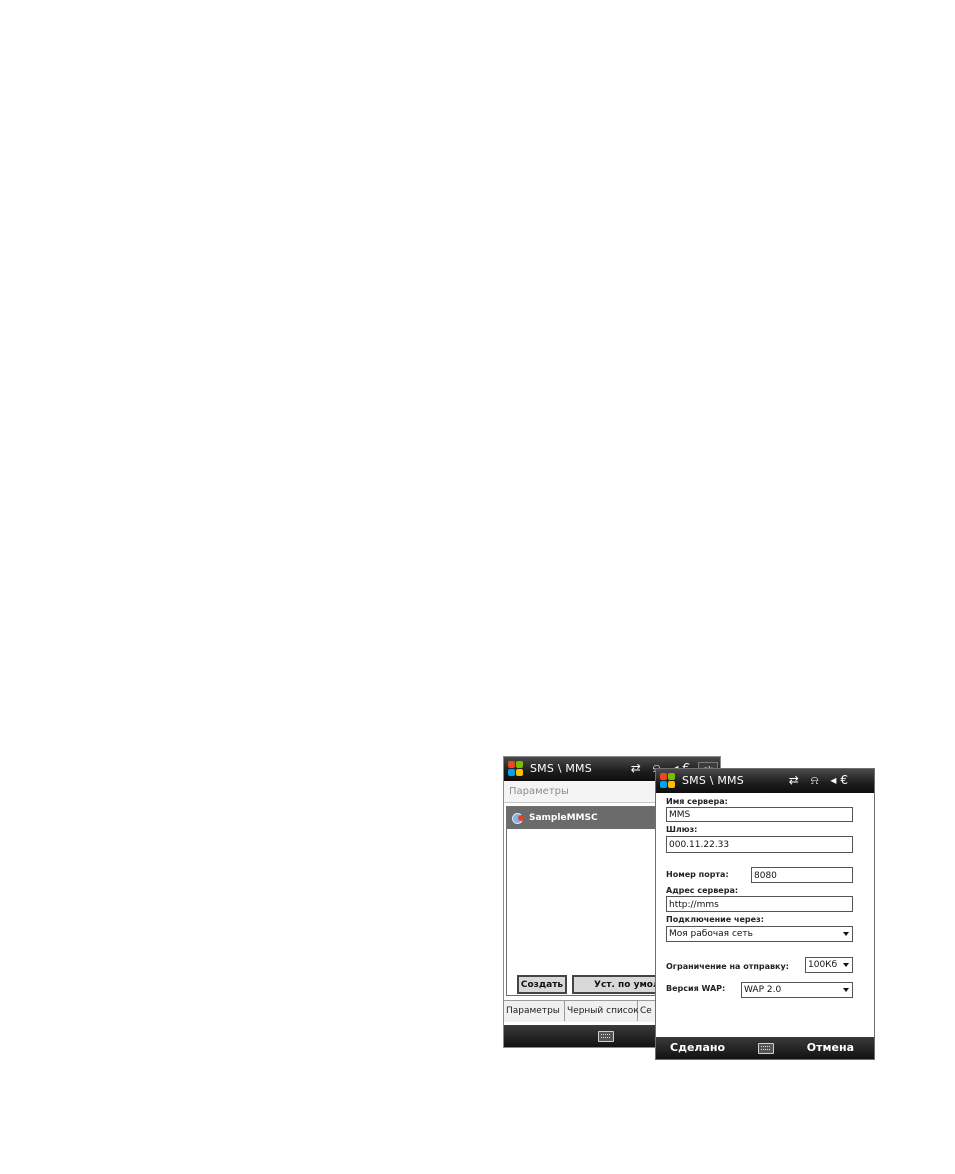 This screenshot has width=955, height=1174. Describe the element at coordinates (830, 1047) in the screenshot. I see `cancel-softkey: Отмена` at that location.